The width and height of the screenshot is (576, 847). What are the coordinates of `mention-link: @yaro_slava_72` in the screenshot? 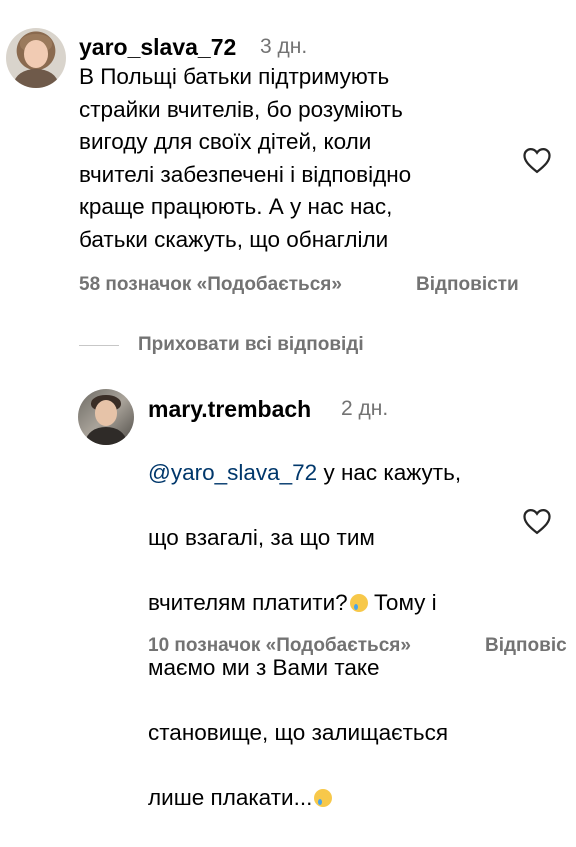 It's located at (232, 472).